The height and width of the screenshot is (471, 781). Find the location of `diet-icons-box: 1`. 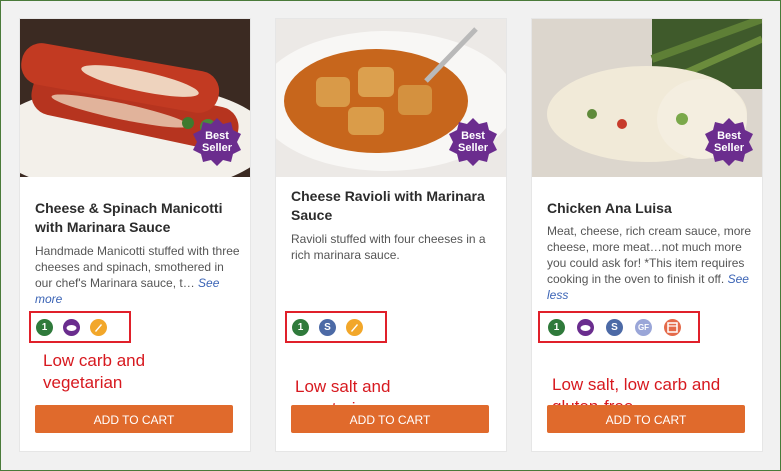

diet-icons-box: 1 is located at coordinates (80, 327).